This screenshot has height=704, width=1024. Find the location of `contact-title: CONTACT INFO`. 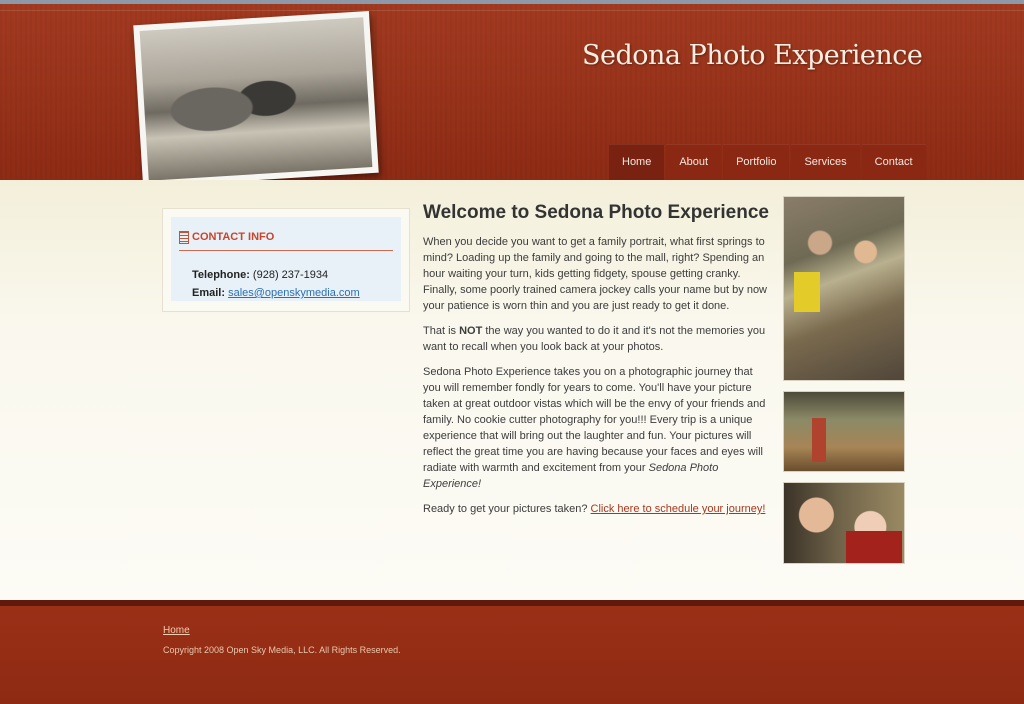

contact-title: CONTACT INFO is located at coordinates (233, 237).